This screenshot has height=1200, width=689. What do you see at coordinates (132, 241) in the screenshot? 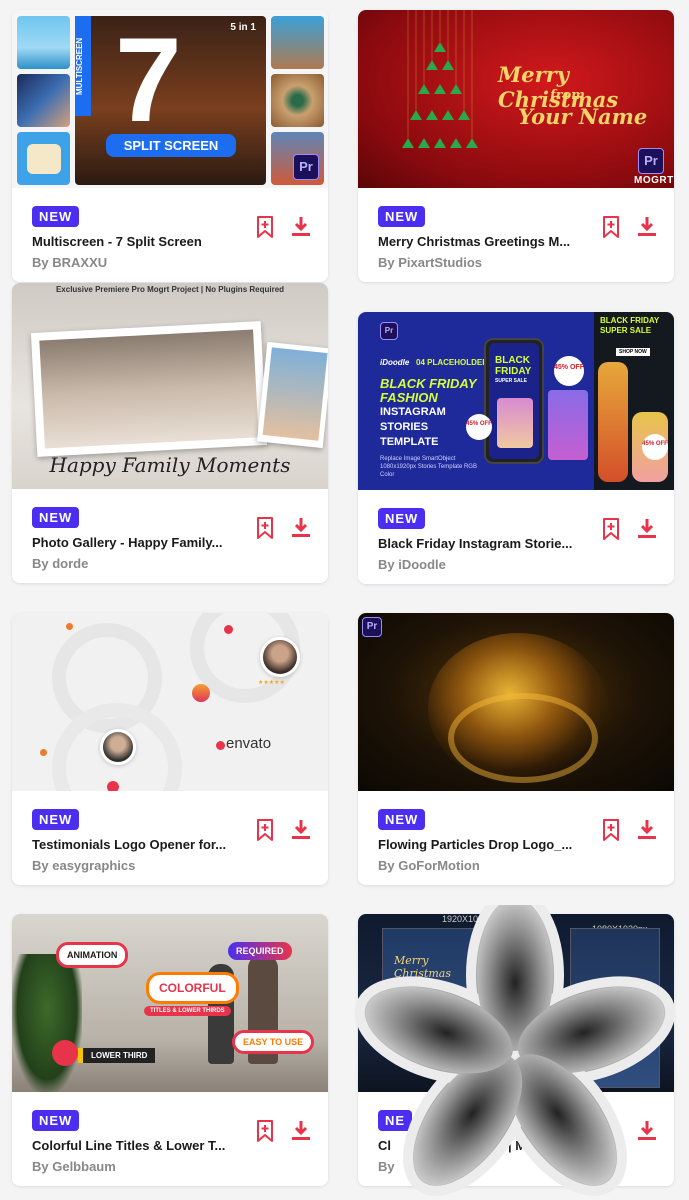
I see `card-title: Multiscreen - 7 Split Screen` at bounding box center [132, 241].